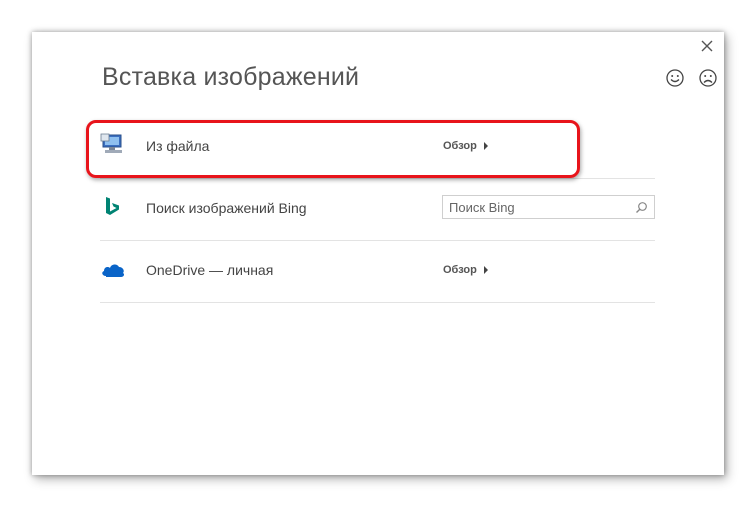 This screenshot has height=507, width=756. I want to click on smile-icon, so click(675, 78).